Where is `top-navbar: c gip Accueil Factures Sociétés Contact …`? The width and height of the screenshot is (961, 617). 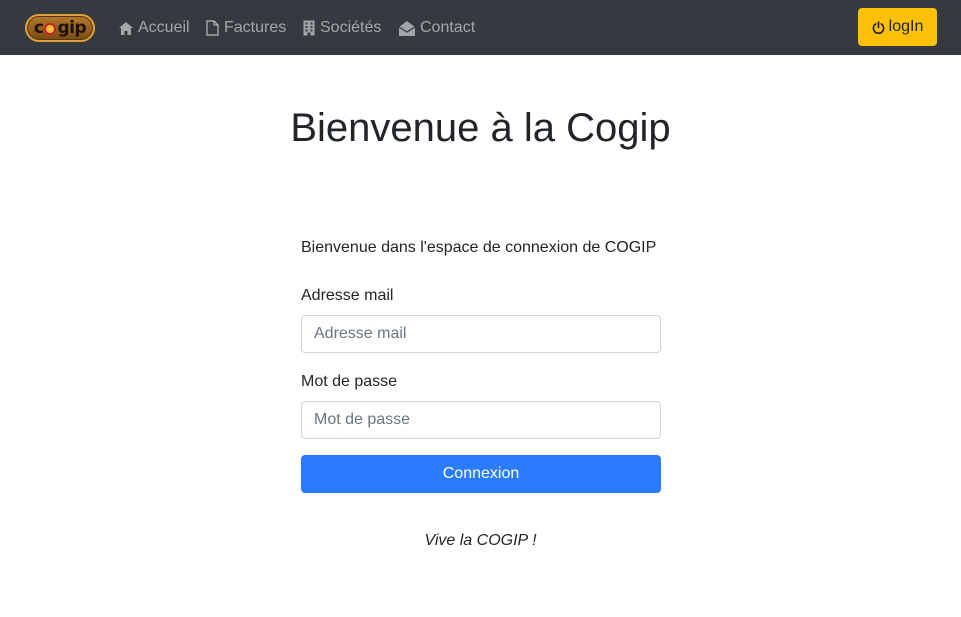 top-navbar: c gip Accueil Factures Sociétés Contact … is located at coordinates (480, 27).